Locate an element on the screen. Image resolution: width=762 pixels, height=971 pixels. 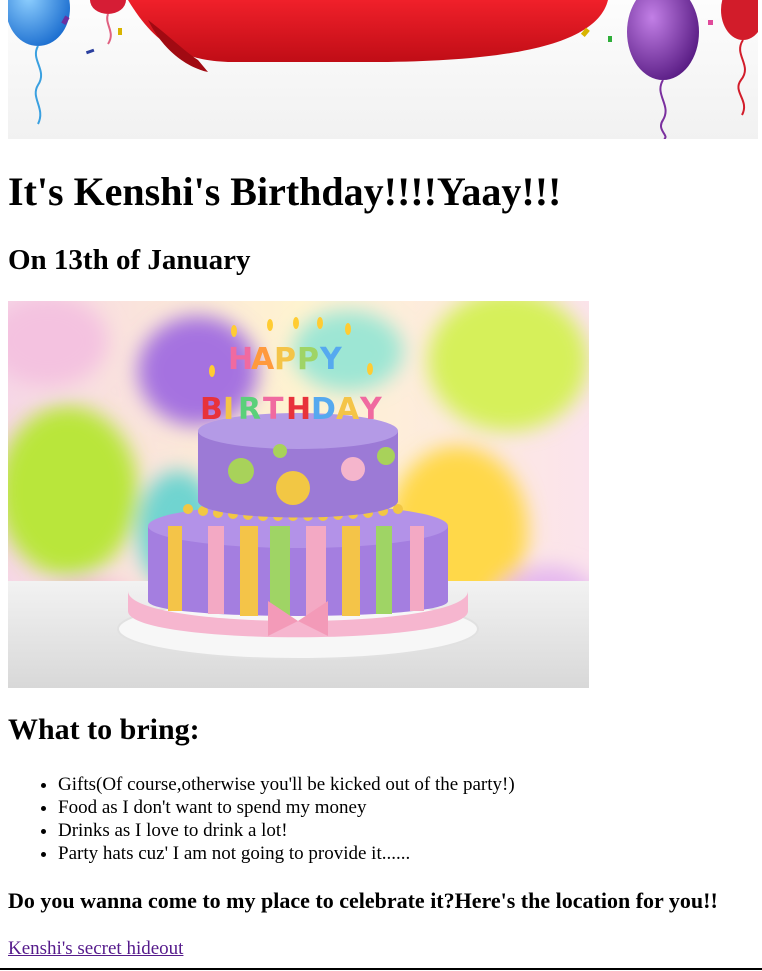
svg-text: R is located at coordinates (249, 409).